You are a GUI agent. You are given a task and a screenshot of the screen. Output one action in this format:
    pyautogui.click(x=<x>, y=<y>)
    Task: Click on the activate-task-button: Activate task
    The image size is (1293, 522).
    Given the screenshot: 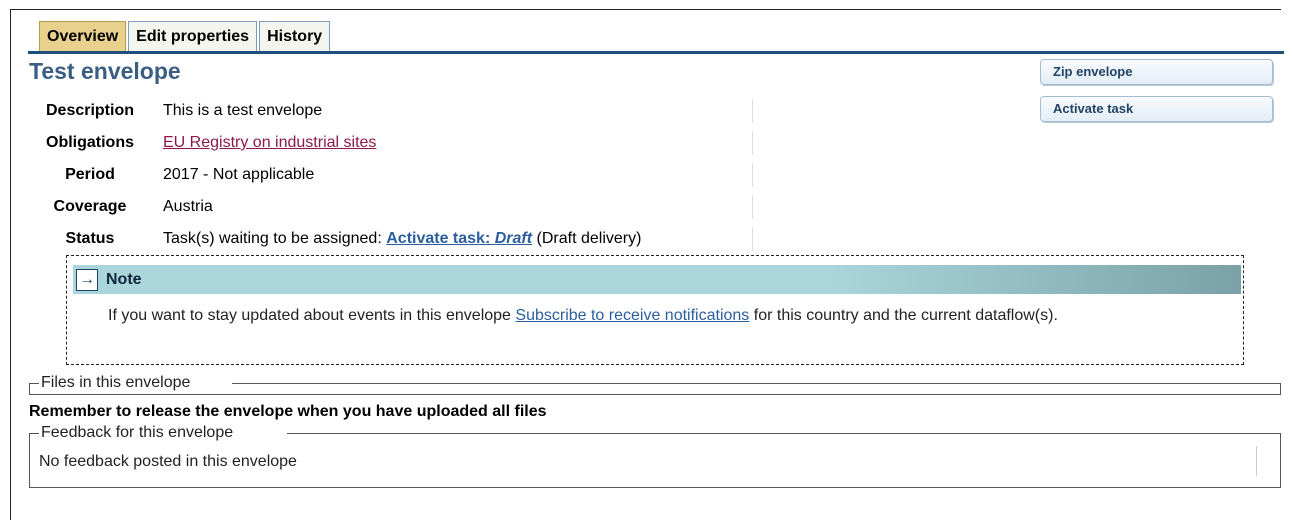 What is the action you would take?
    pyautogui.click(x=1156, y=109)
    